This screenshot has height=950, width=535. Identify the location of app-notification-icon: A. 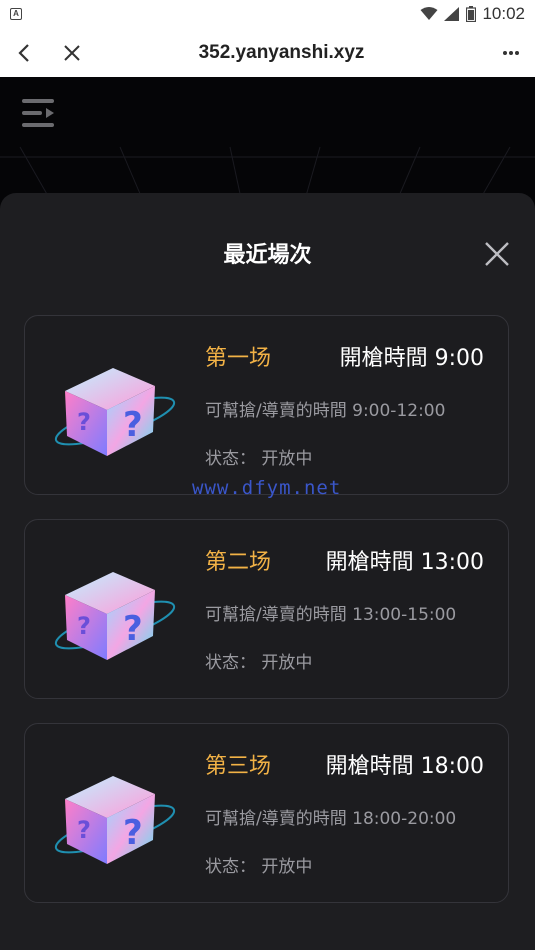
(16, 14).